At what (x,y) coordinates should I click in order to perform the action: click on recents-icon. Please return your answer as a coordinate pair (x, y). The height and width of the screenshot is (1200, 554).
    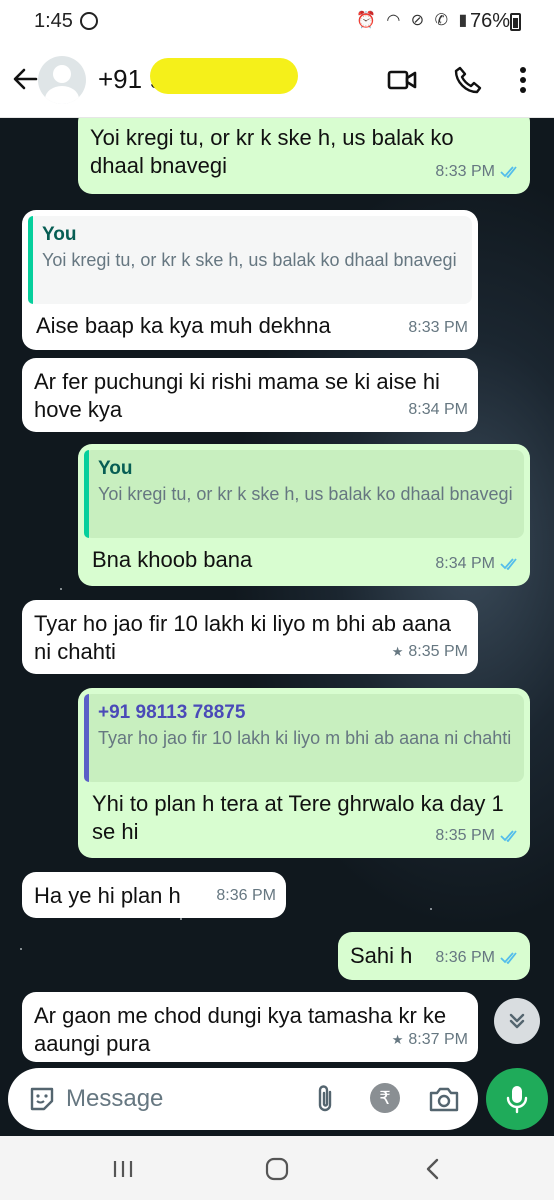
    Looking at the image, I should click on (123, 1169).